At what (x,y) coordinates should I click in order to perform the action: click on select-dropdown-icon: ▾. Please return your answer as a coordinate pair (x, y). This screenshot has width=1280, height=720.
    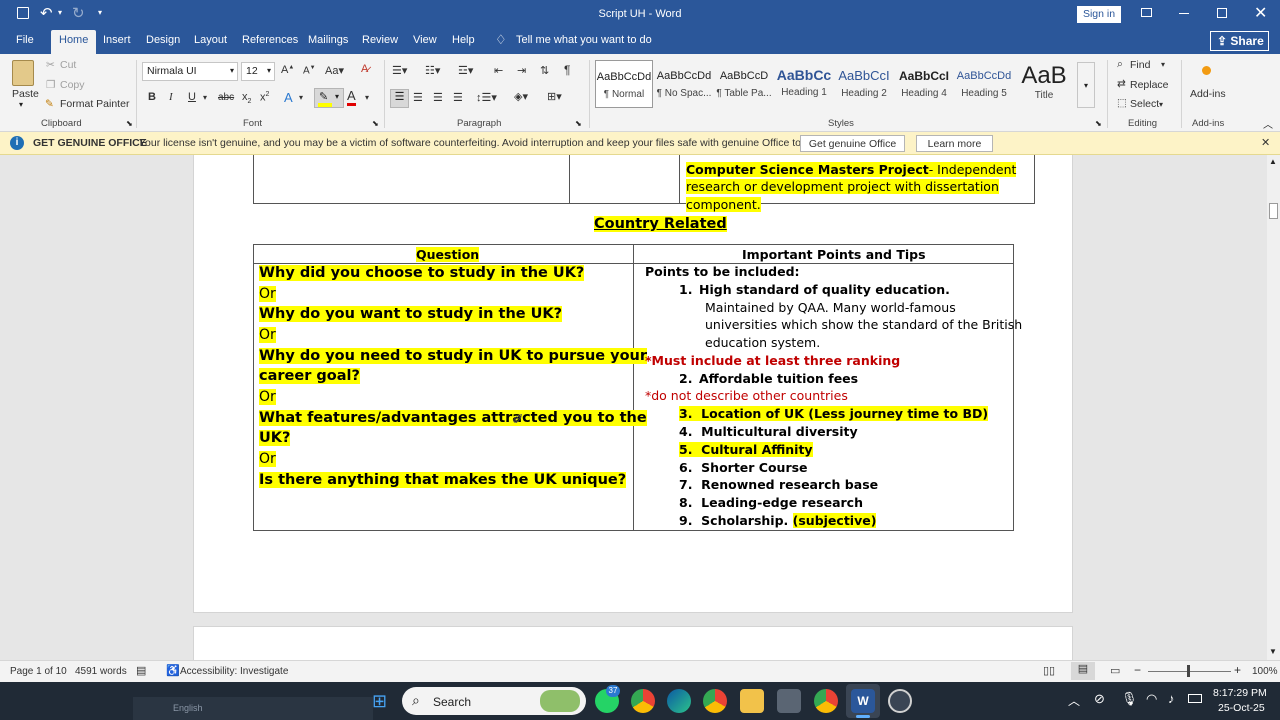
    Looking at the image, I should click on (1161, 104).